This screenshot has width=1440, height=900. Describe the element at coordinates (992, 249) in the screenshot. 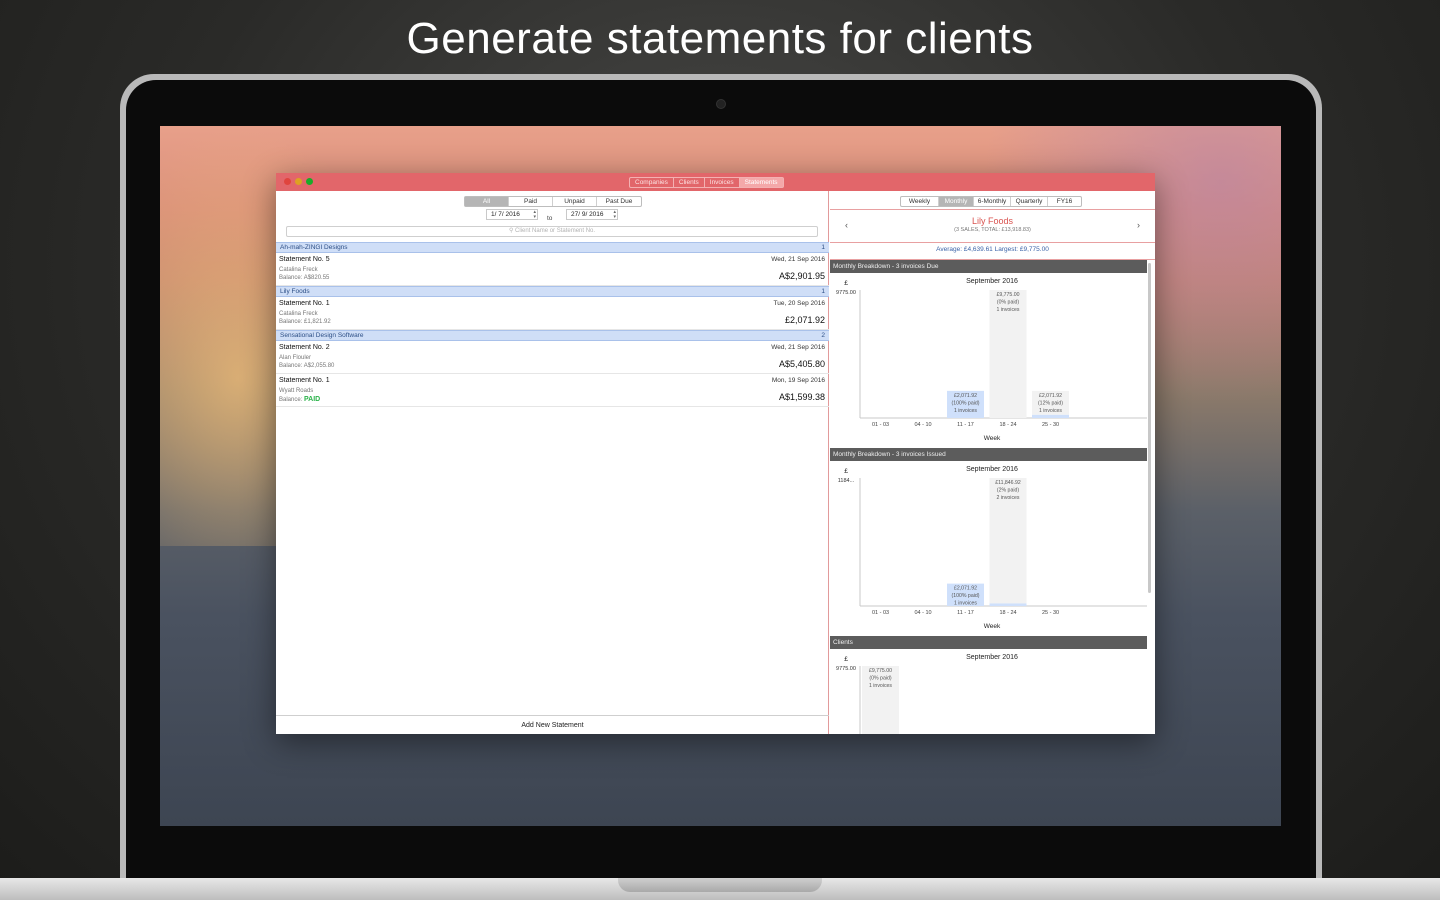

I see `average-largest-line: Average: £4,639.61 Largest: £9,775.00` at that location.